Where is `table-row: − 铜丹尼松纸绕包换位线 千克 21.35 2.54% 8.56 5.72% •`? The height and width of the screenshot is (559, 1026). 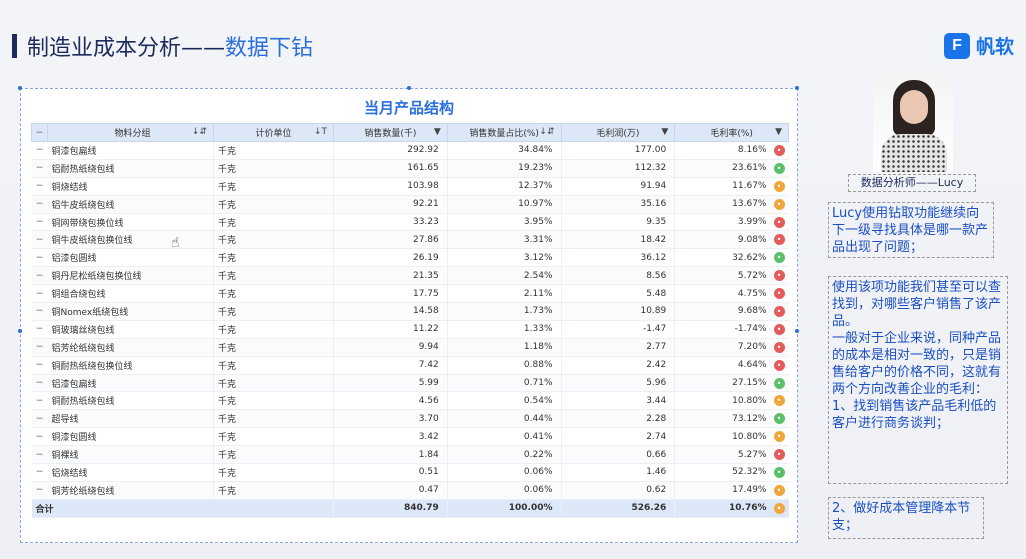
table-row: − 铜丹尼松纸绕包换位线 千克 21.35 2.54% 8.56 5.72% • is located at coordinates (410, 276).